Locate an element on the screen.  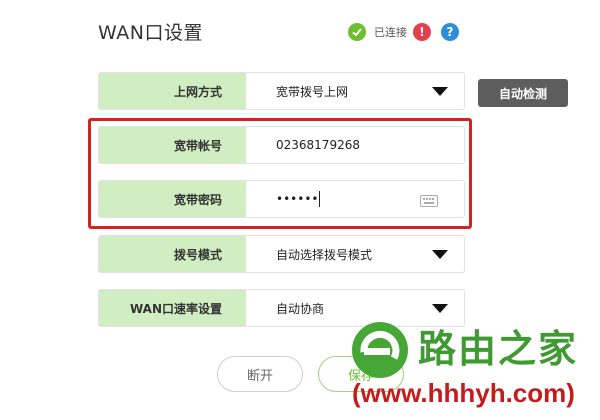
dial-mode-label: 拨号模式 is located at coordinates (172, 254).